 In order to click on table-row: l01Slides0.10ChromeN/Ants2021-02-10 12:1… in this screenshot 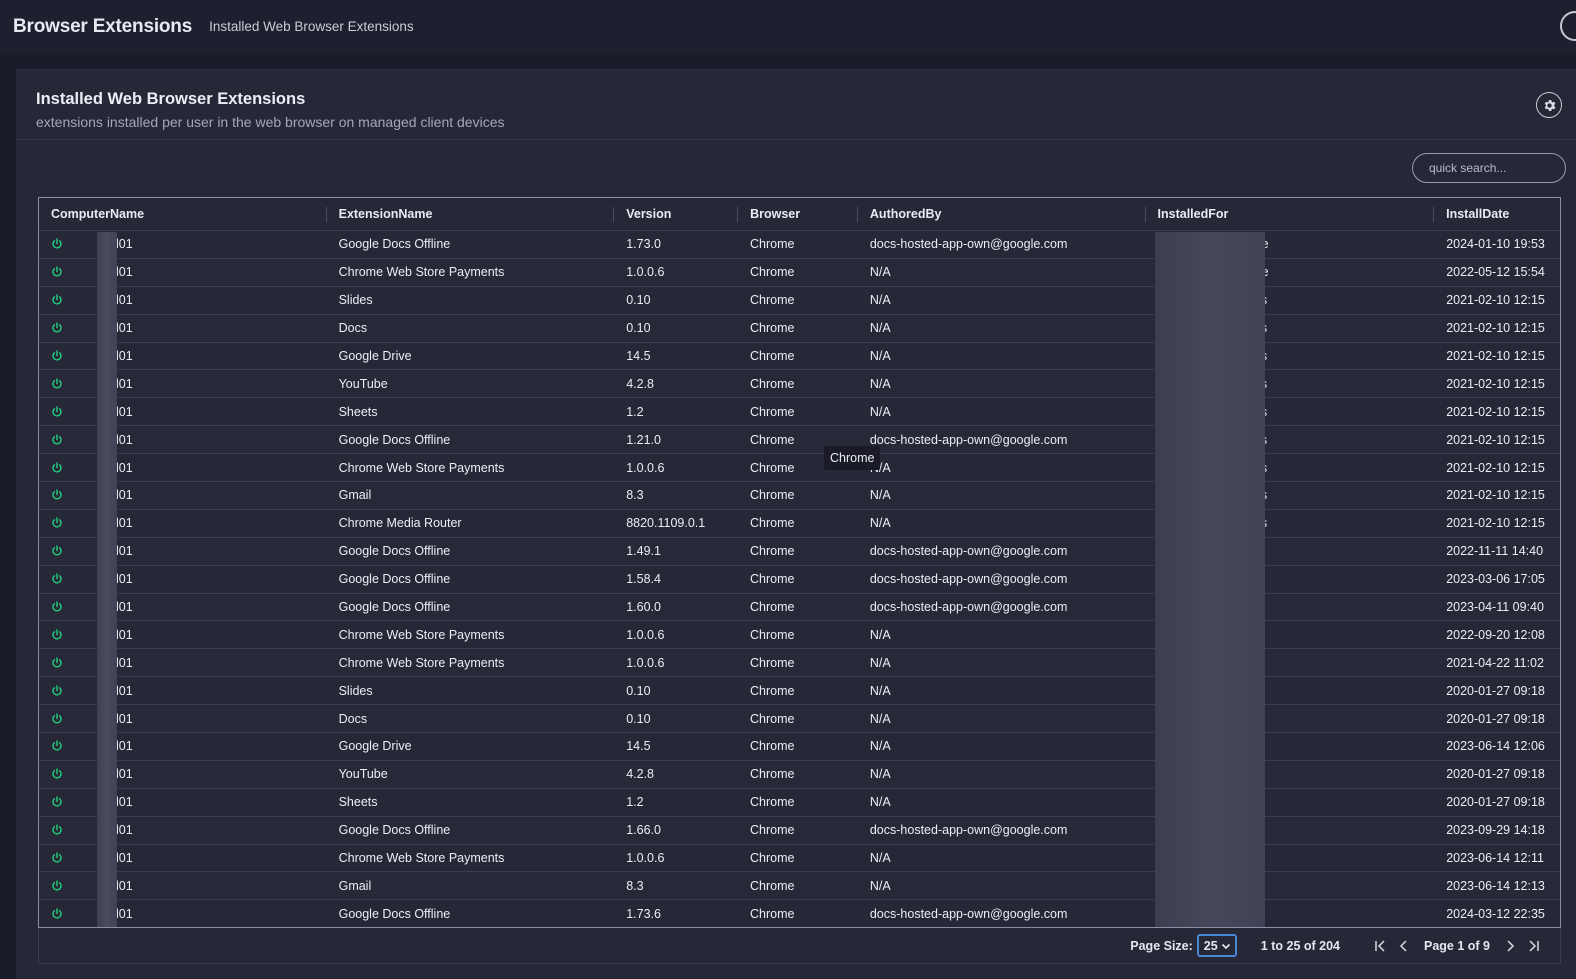, I will do `click(799, 300)`.